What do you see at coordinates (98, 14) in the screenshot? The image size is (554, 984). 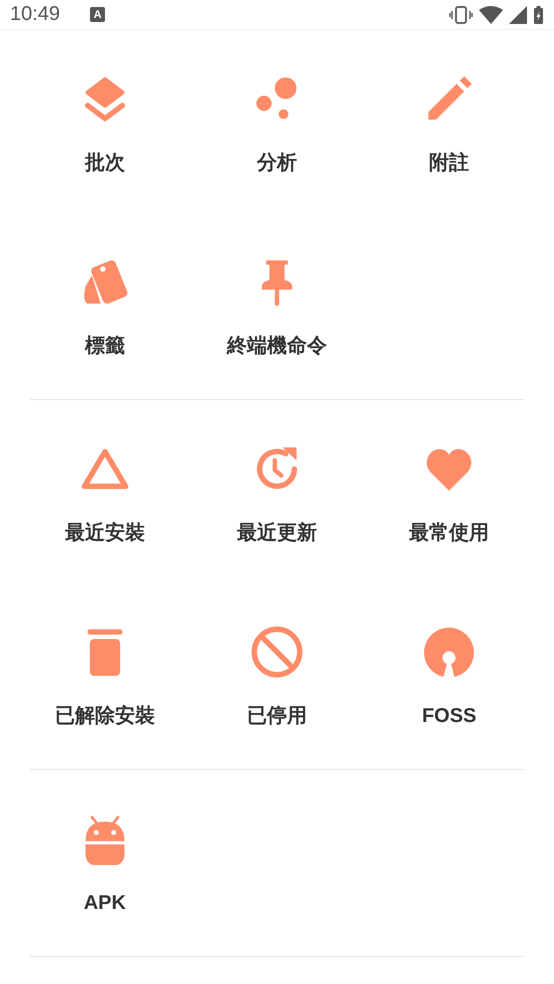 I see `notification-icon: A` at bounding box center [98, 14].